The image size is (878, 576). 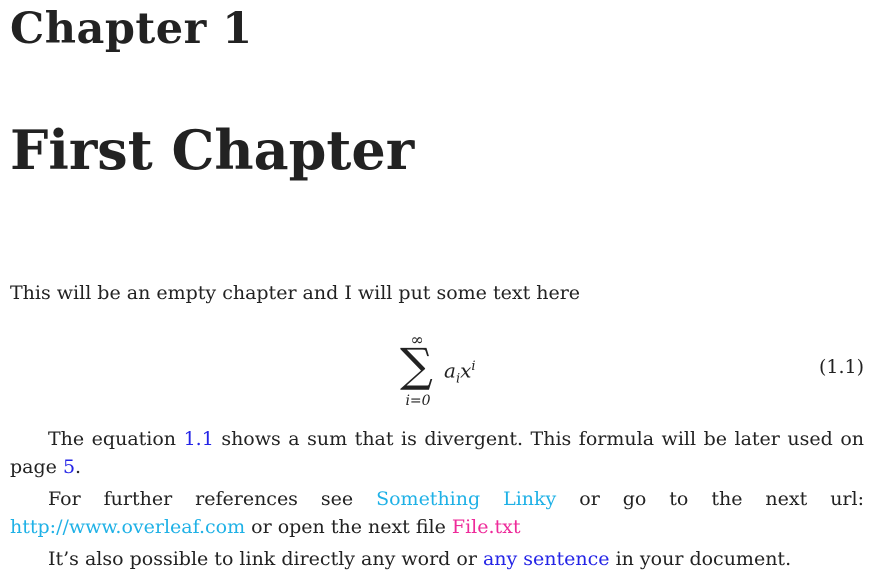 I want to click on term-a: a, so click(x=450, y=370).